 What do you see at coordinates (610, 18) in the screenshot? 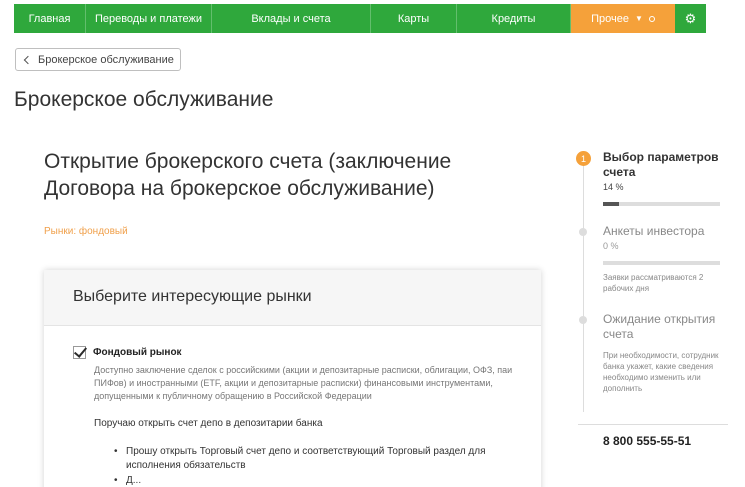
I see `nav-other-label: Прочее` at bounding box center [610, 18].